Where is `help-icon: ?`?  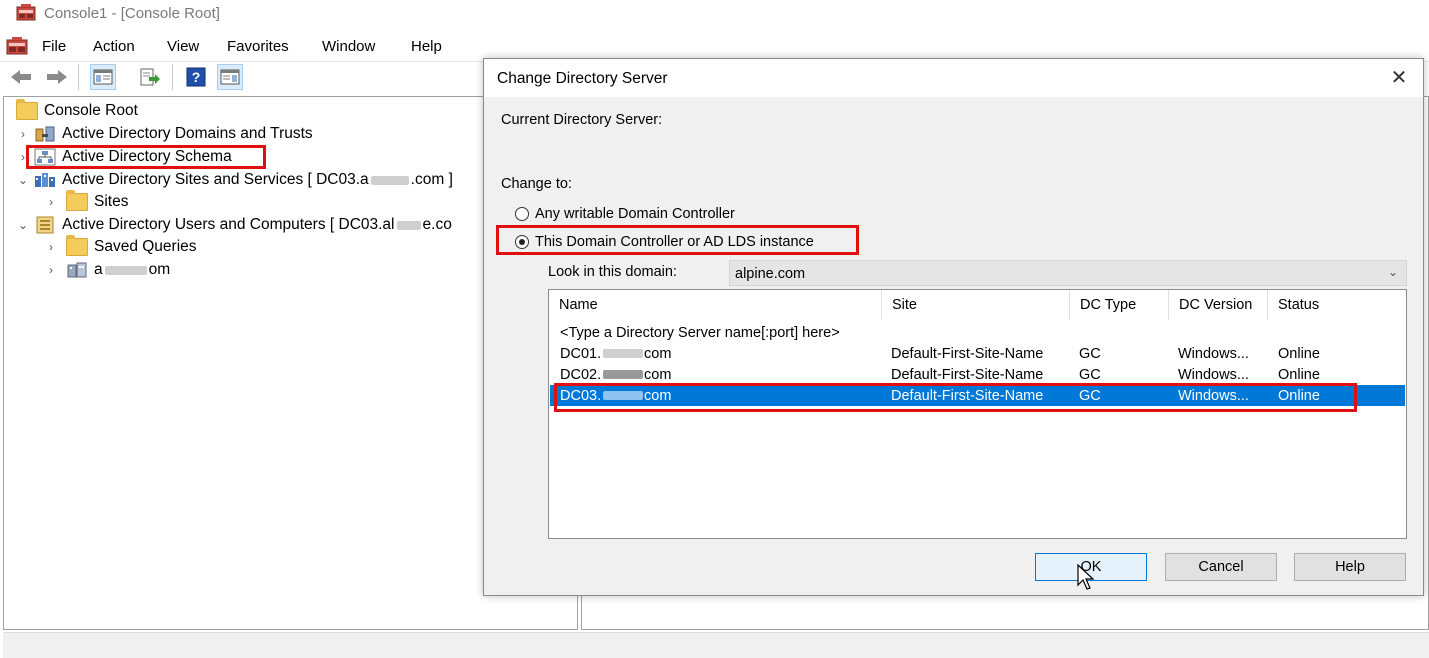
help-icon: ? is located at coordinates (196, 77).